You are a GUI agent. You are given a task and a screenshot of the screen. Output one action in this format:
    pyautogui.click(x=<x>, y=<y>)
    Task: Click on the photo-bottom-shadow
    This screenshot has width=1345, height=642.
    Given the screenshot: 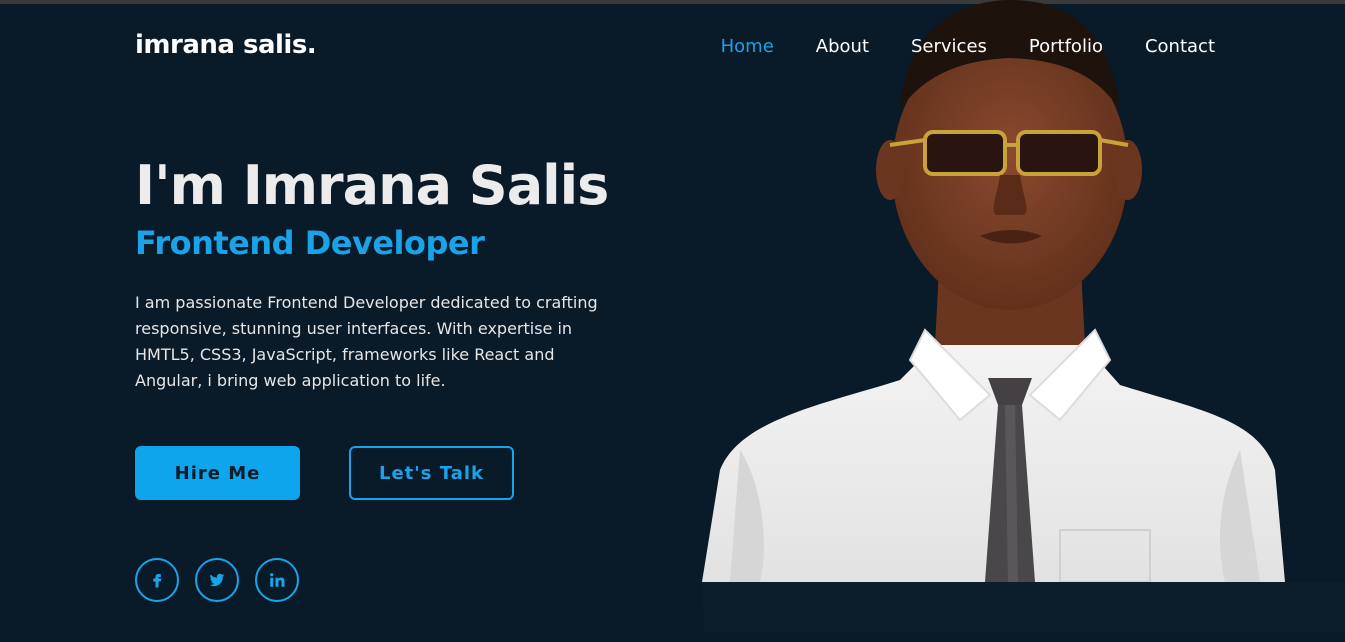 What is the action you would take?
    pyautogui.click(x=1023, y=612)
    